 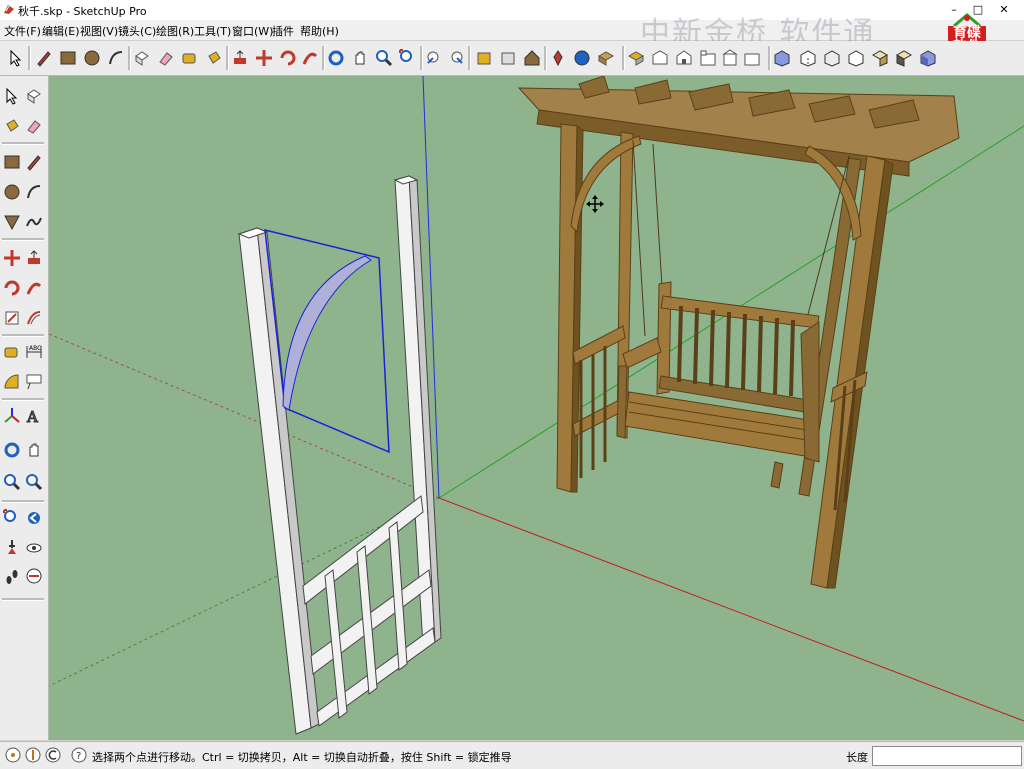 I want to click on freehand-icon, so click(x=34, y=222).